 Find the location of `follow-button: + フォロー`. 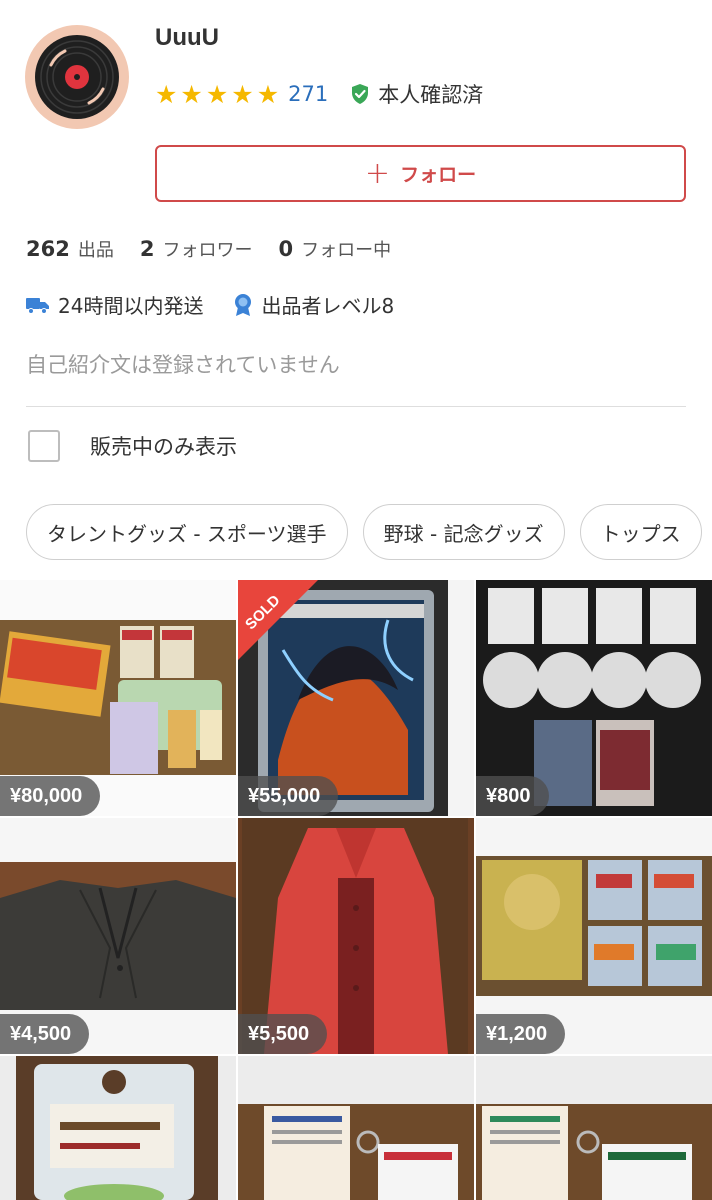

follow-button: + フォロー is located at coordinates (420, 173).